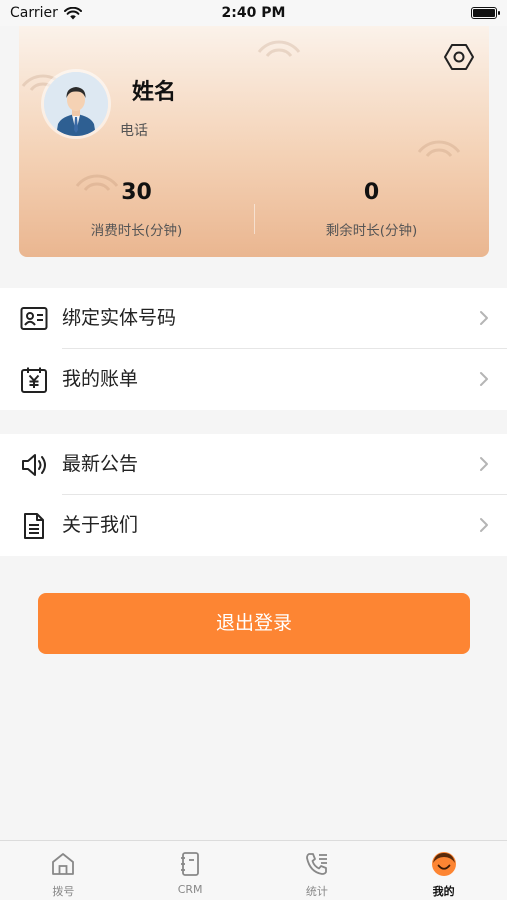  I want to click on clock: 2:40 PM, so click(253, 13).